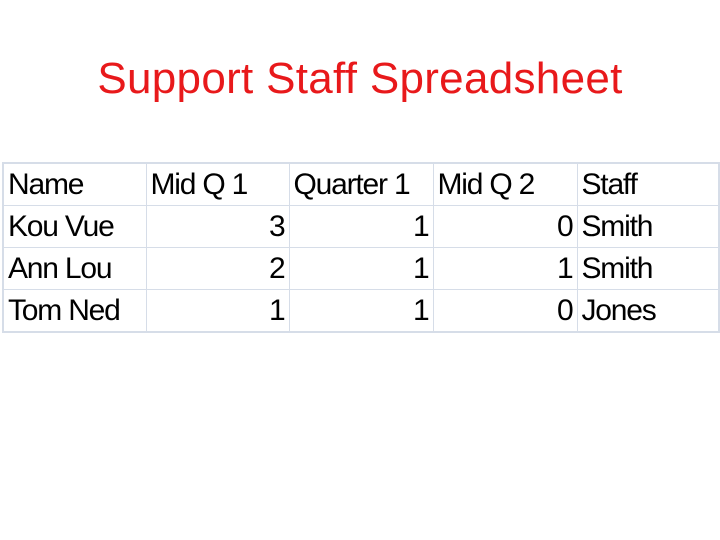 The image size is (720, 540). I want to click on table-row: Tom Ned 1 1 0 Jones, so click(361, 311).